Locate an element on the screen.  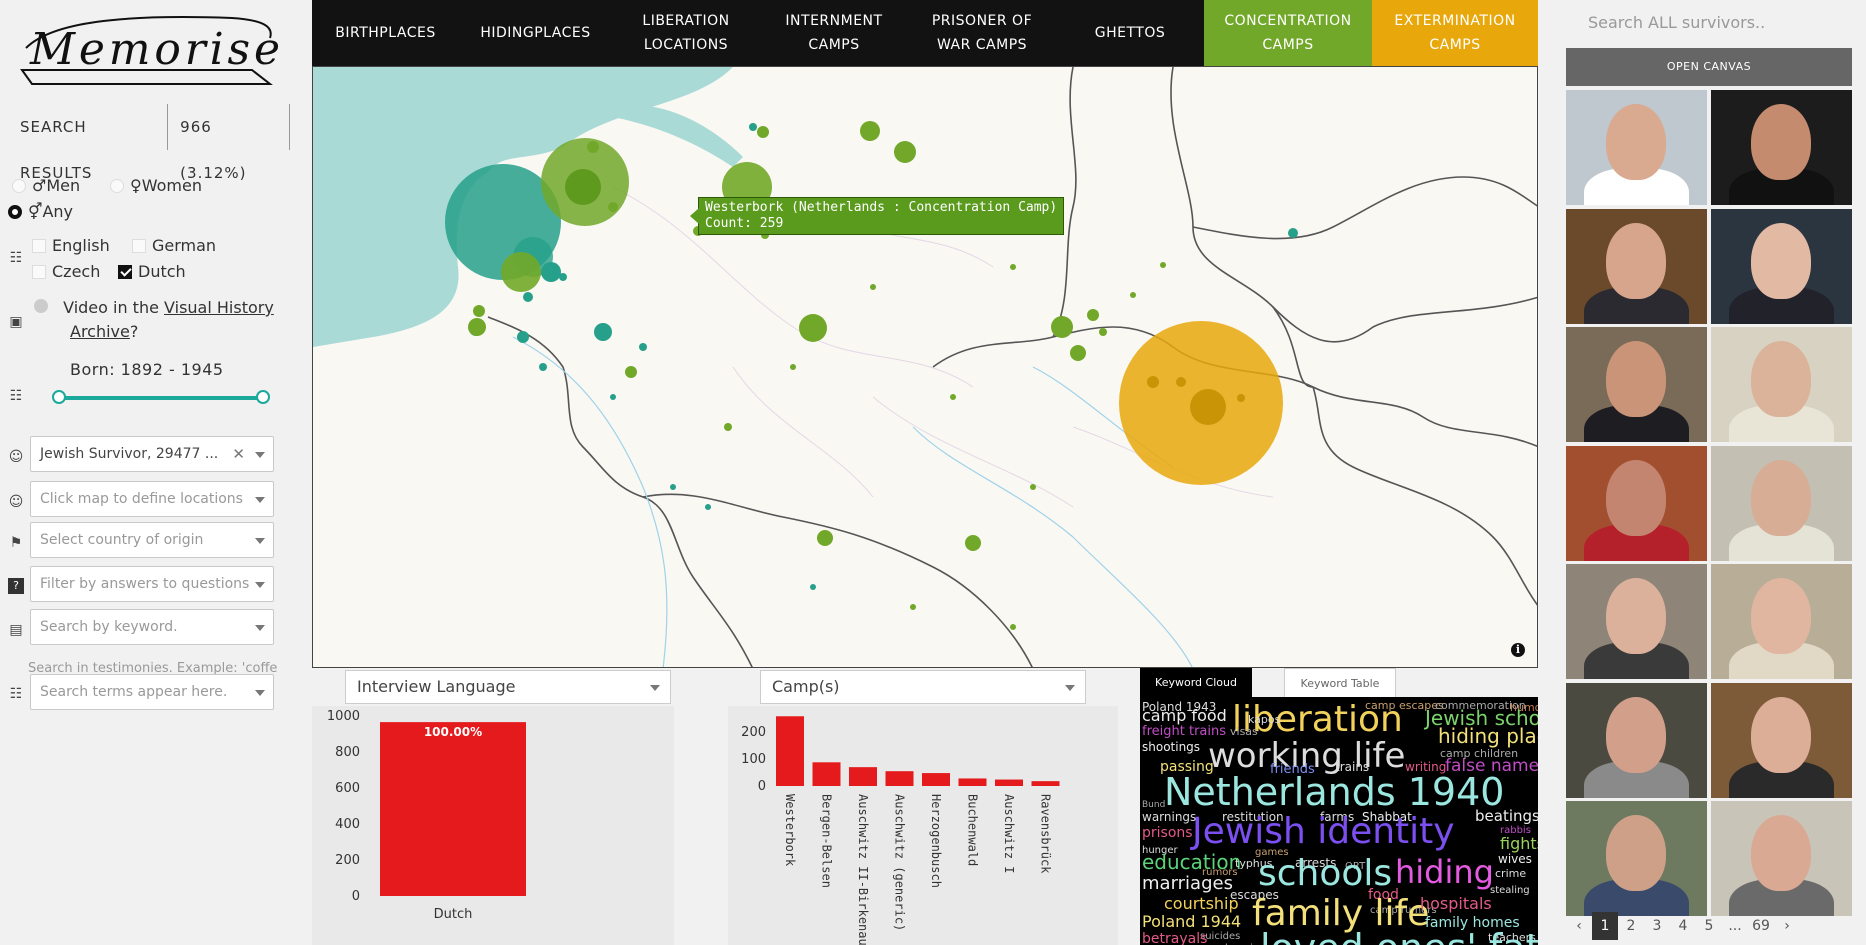
tab-extermination-camps: EXTERMINATION CAMPS is located at coordinates (1455, 33).